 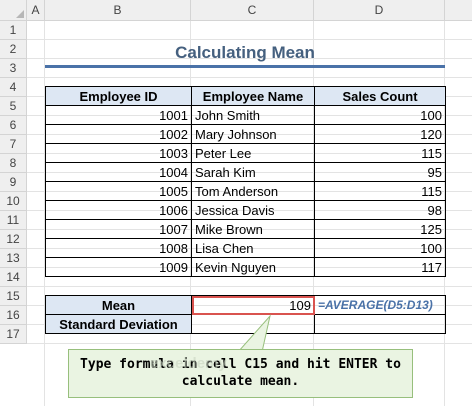 What do you see at coordinates (13, 106) in the screenshot?
I see `row-header: 5` at bounding box center [13, 106].